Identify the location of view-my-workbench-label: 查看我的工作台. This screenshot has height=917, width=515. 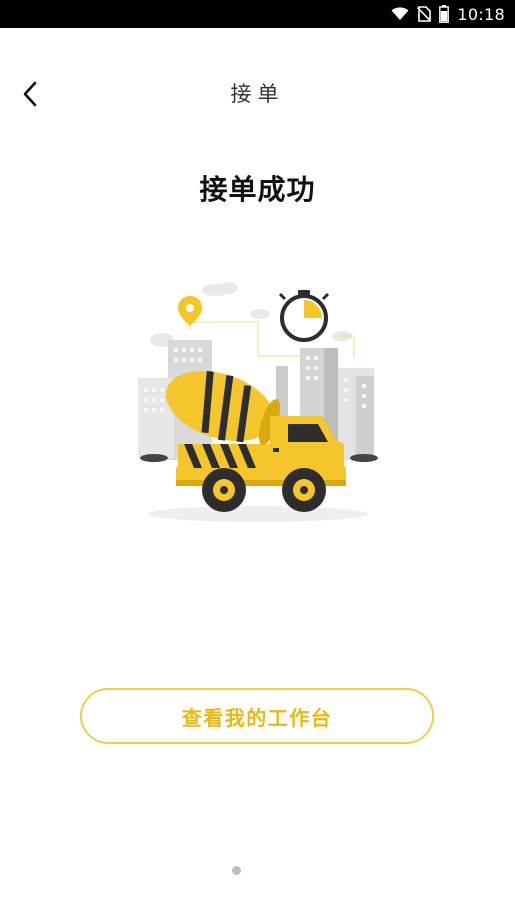
(257, 717).